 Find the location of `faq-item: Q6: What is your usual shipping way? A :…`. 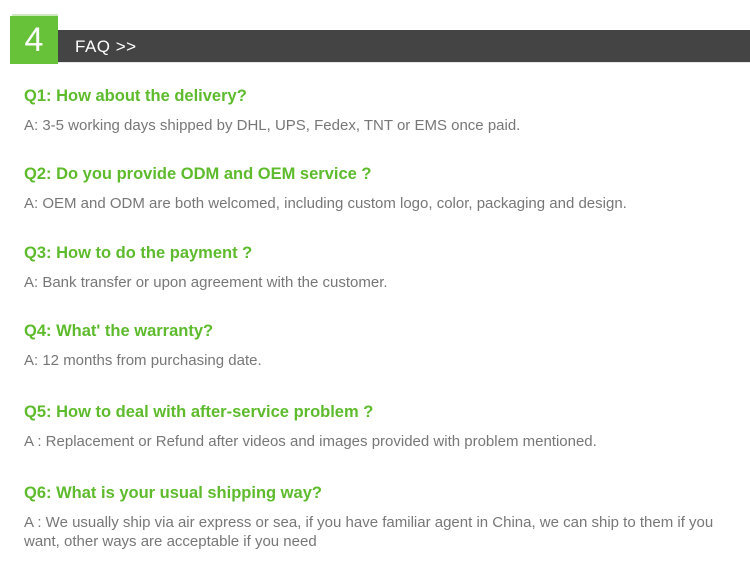

faq-item: Q6: What is your usual shipping way? A :… is located at coordinates (381, 517).